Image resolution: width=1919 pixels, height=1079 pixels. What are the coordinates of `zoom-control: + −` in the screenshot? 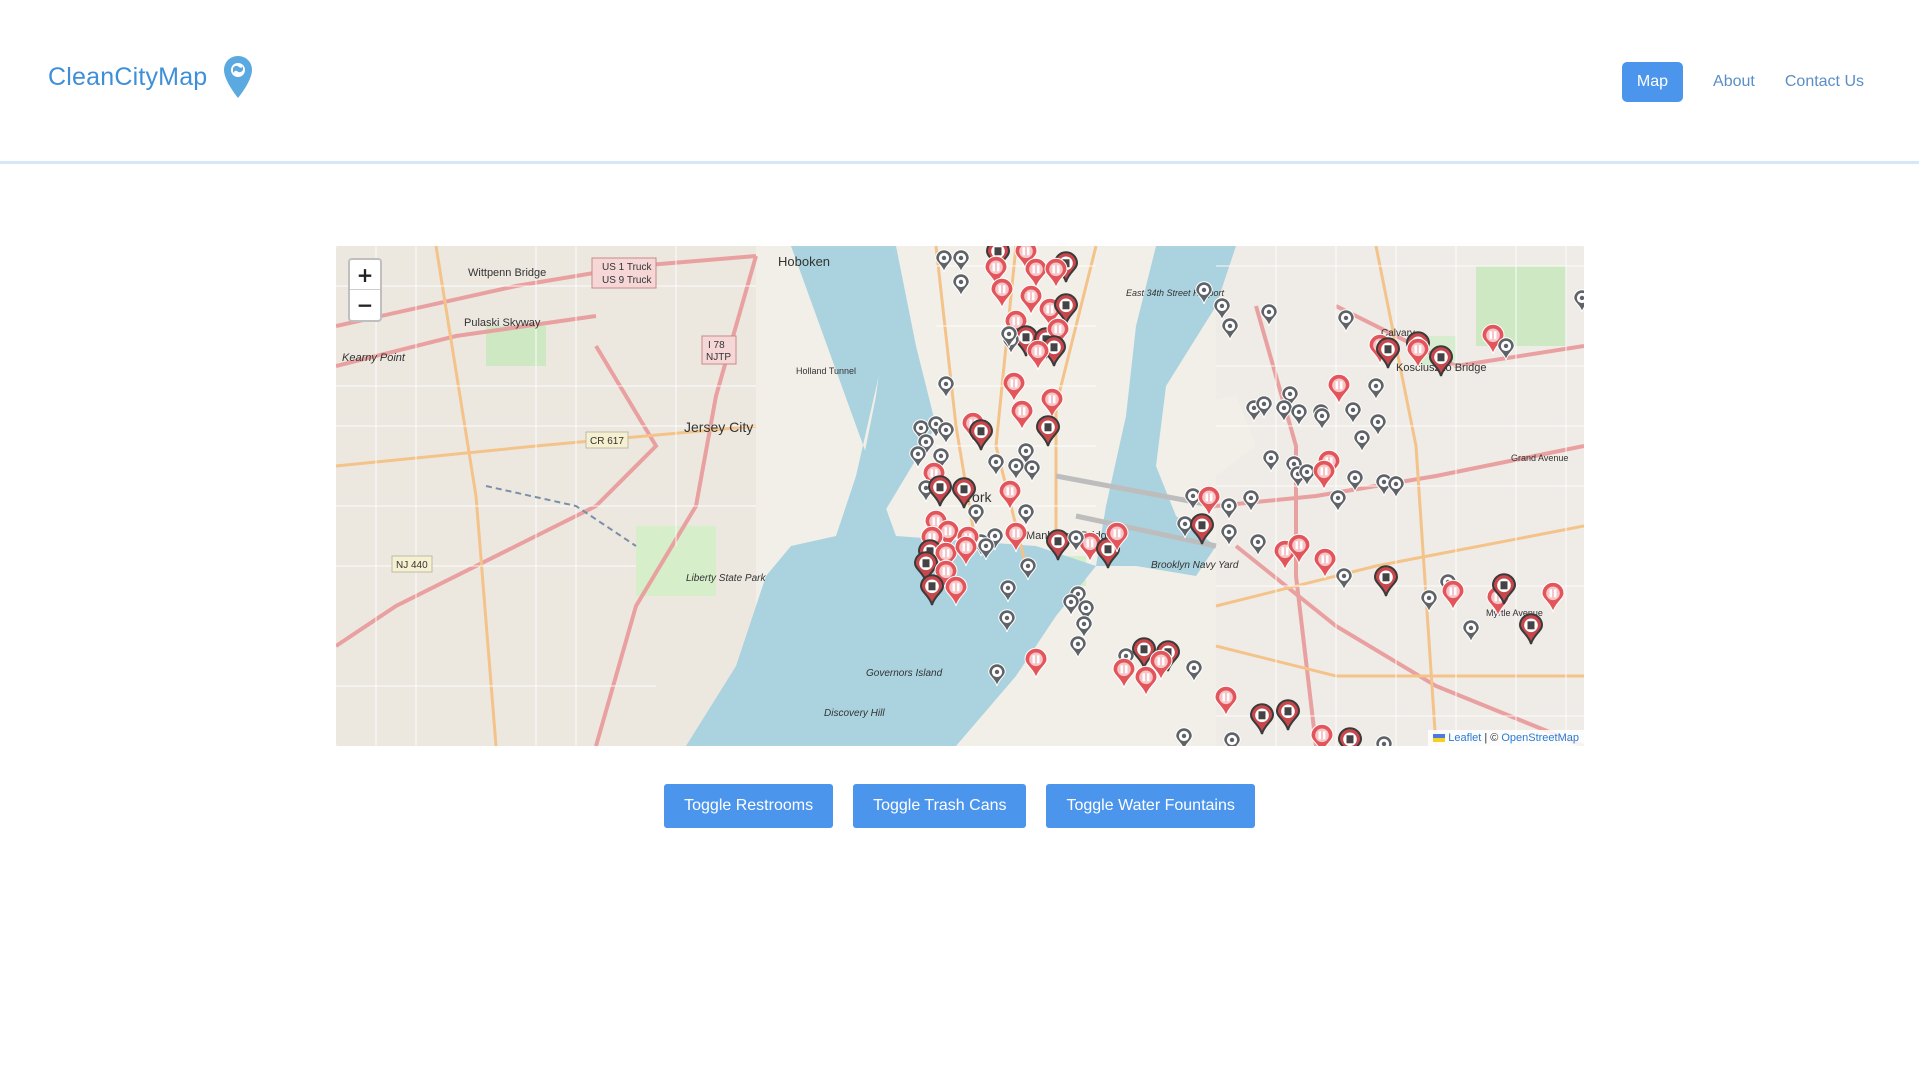 It's located at (365, 290).